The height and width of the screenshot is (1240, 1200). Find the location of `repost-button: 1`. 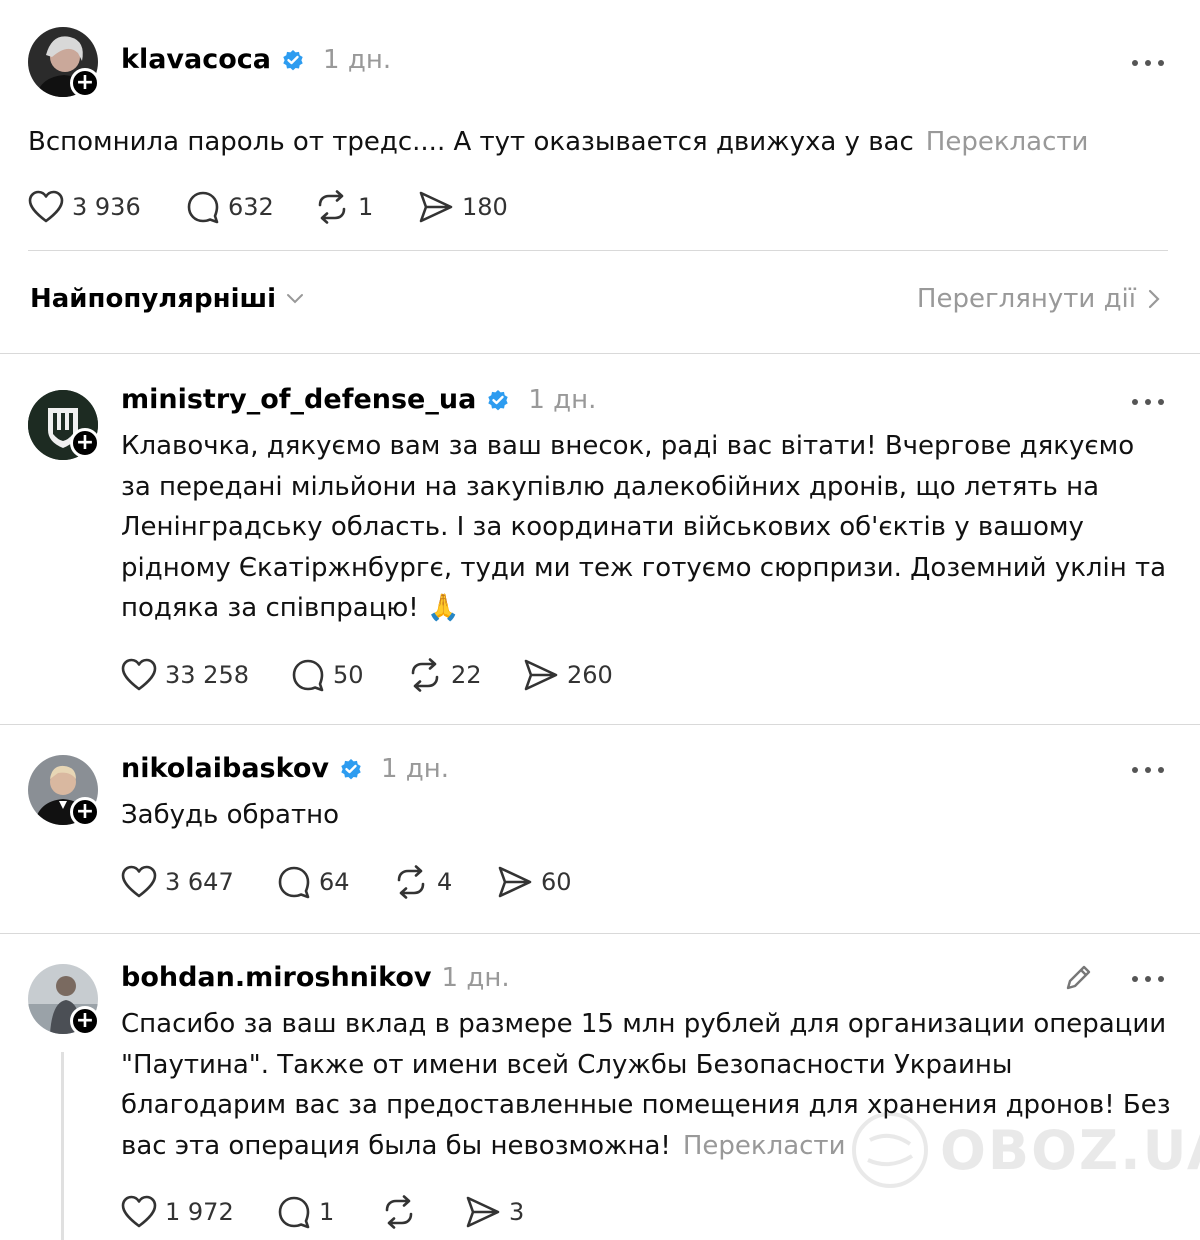

repost-button: 1 is located at coordinates (366, 207).